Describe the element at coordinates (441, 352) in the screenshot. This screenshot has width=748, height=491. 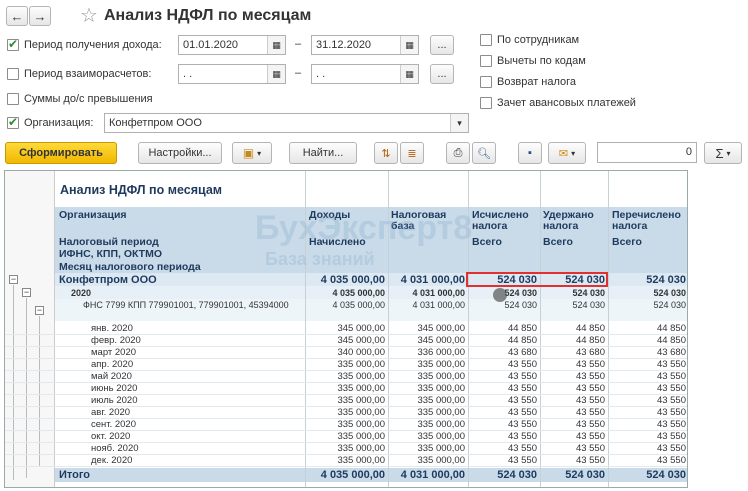
I see `cell-base: 336 000,00` at that location.